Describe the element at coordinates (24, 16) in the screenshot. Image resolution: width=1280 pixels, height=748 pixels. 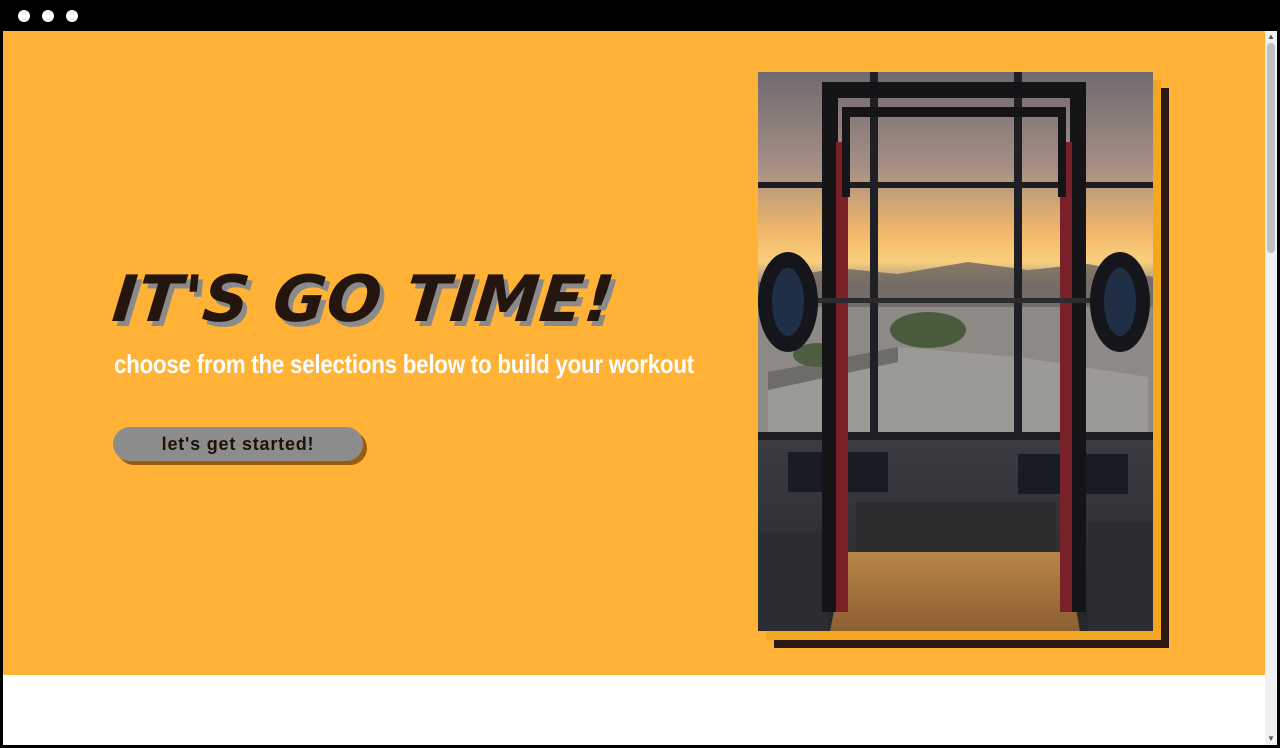
I see `window-close-dot` at that location.